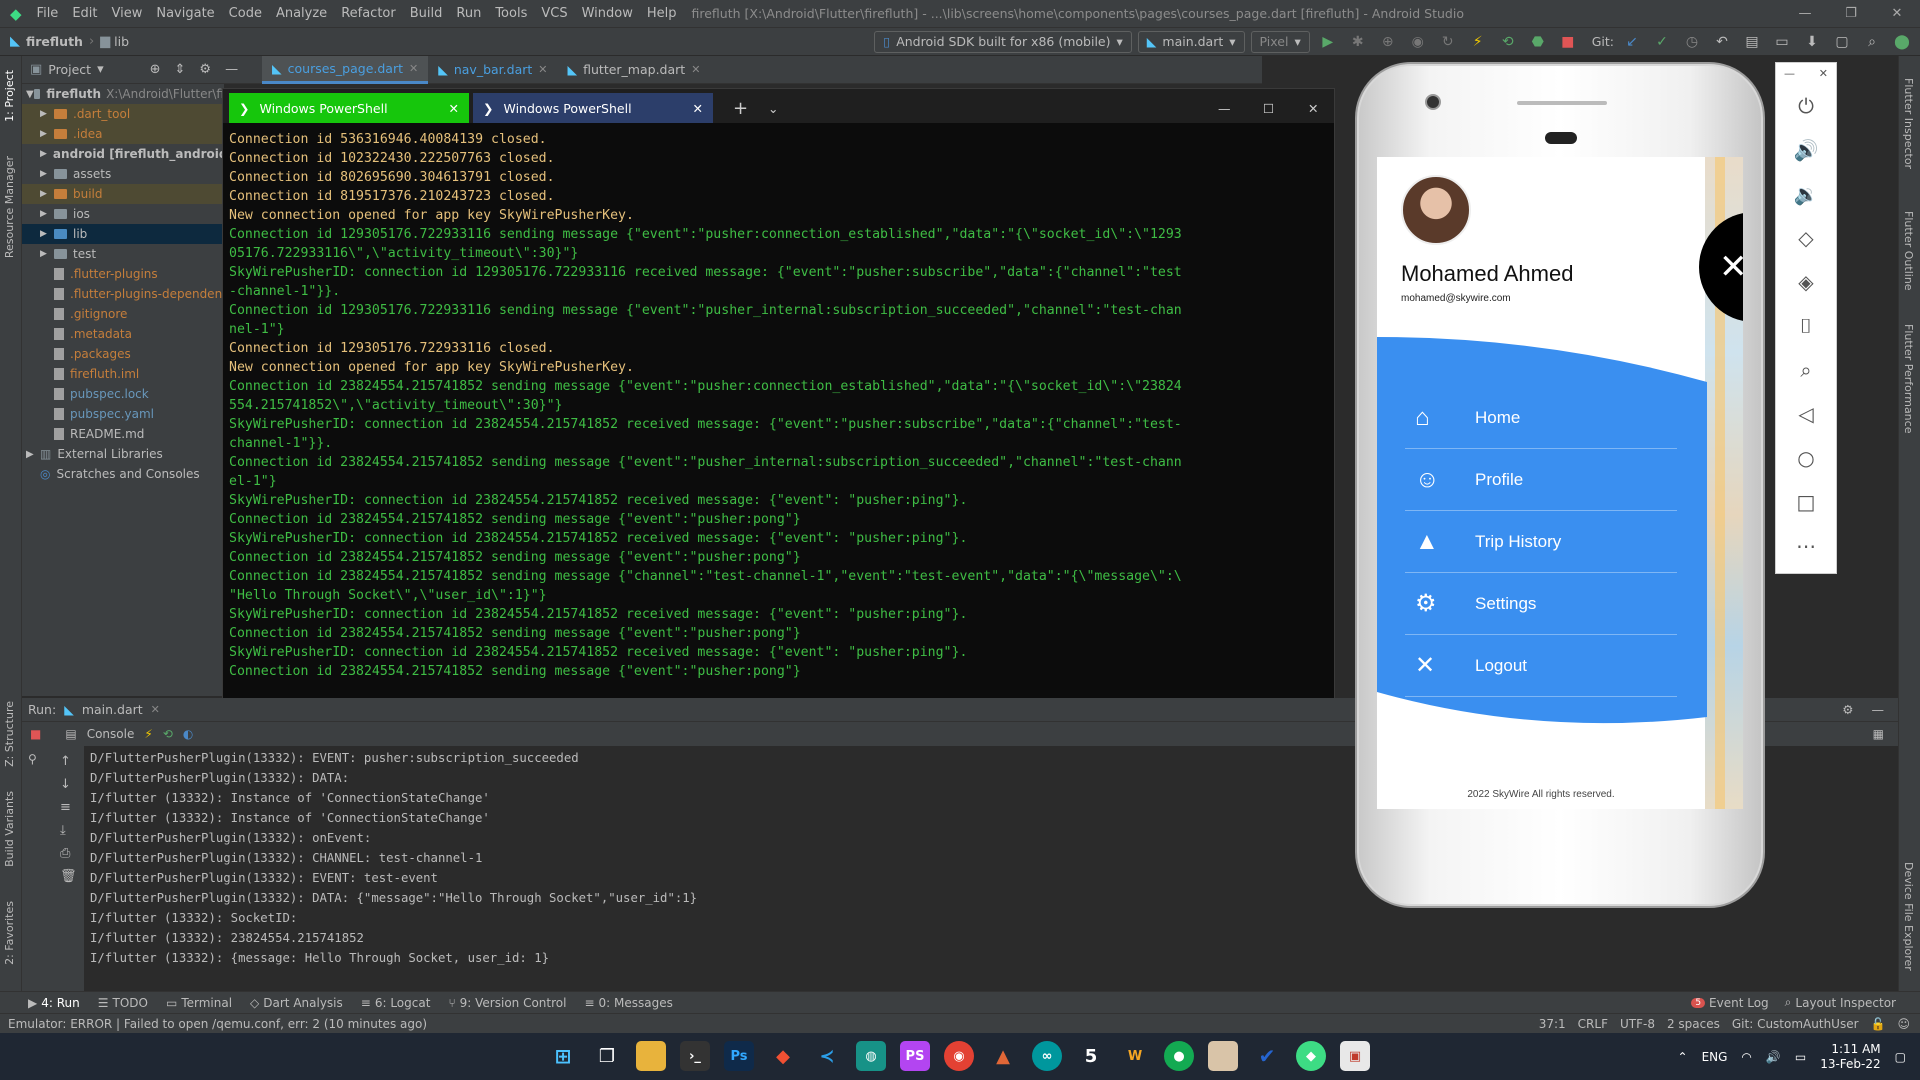 Image resolution: width=1920 pixels, height=1080 pixels. Describe the element at coordinates (1746, 1057) in the screenshot. I see `wifi-icon: ◠` at that location.